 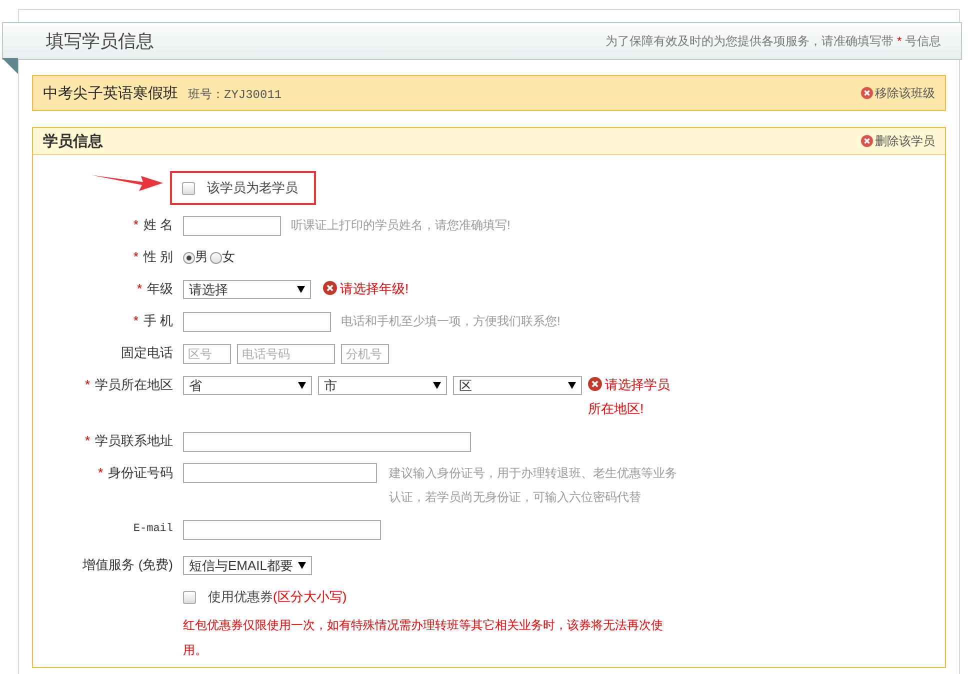 I want to click on field-hint: 建议输入身份证号，用于办理转退班、老生优惠等业务认证，若学员尚无身份证，可输入六位密码代替, so click(x=533, y=485).